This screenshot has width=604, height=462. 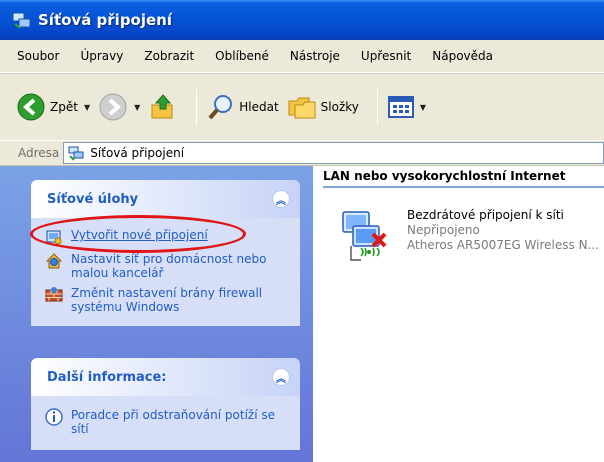 What do you see at coordinates (54, 417) in the screenshot?
I see `info-icon` at bounding box center [54, 417].